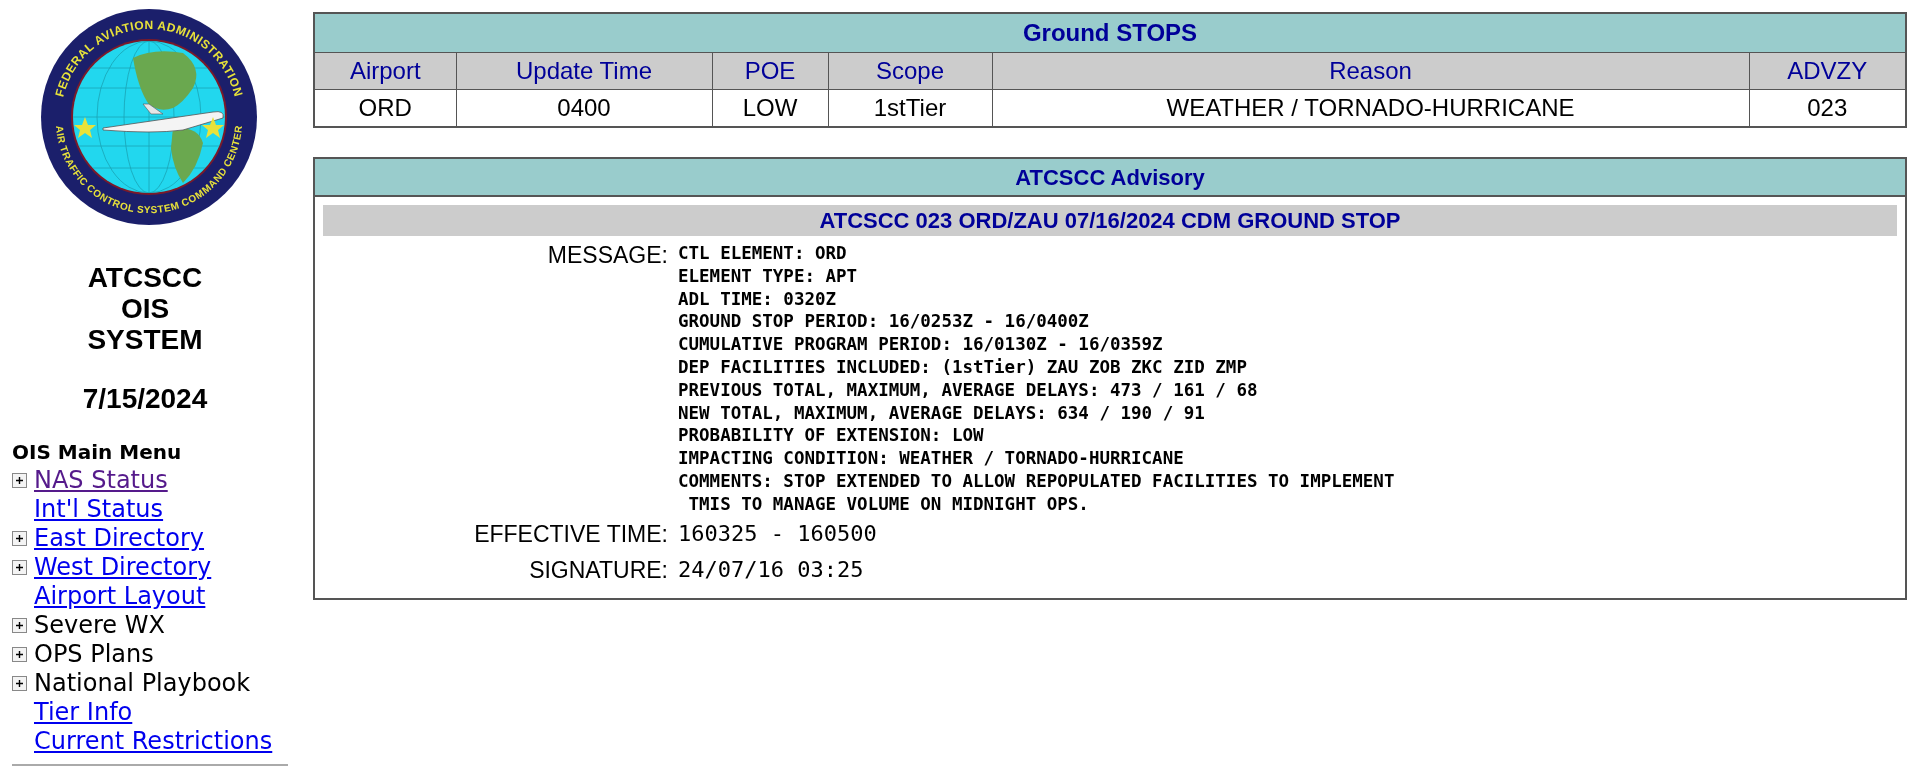 The width and height of the screenshot is (1917, 777). I want to click on menu-link: West Directory, so click(123, 567).